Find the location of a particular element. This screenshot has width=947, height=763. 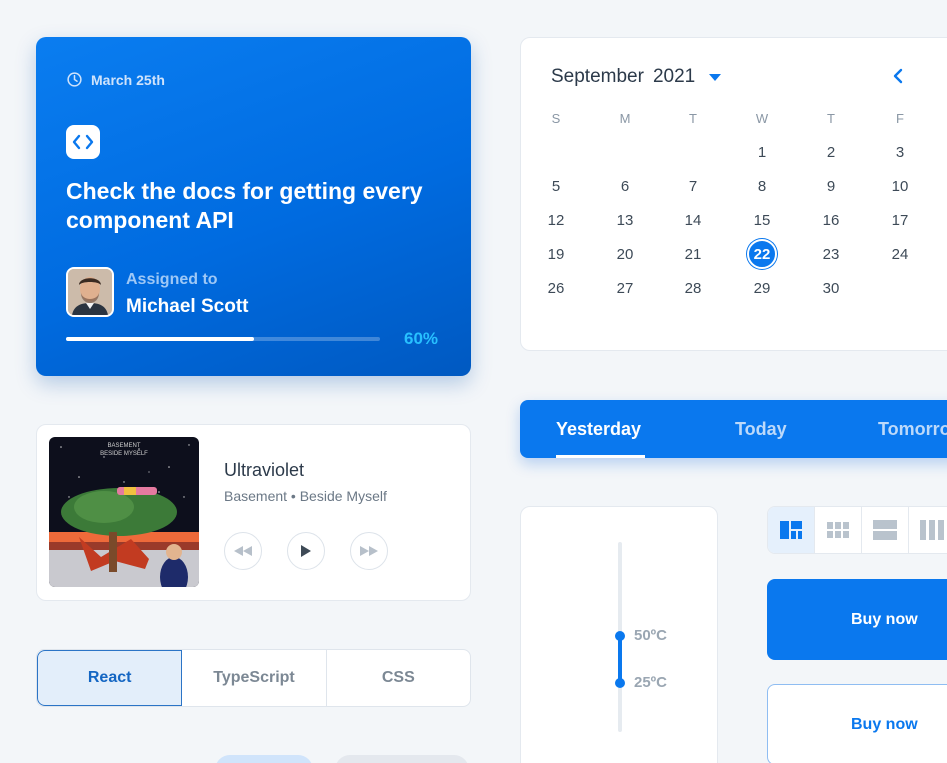

calendar-day: 24 is located at coordinates (900, 254).